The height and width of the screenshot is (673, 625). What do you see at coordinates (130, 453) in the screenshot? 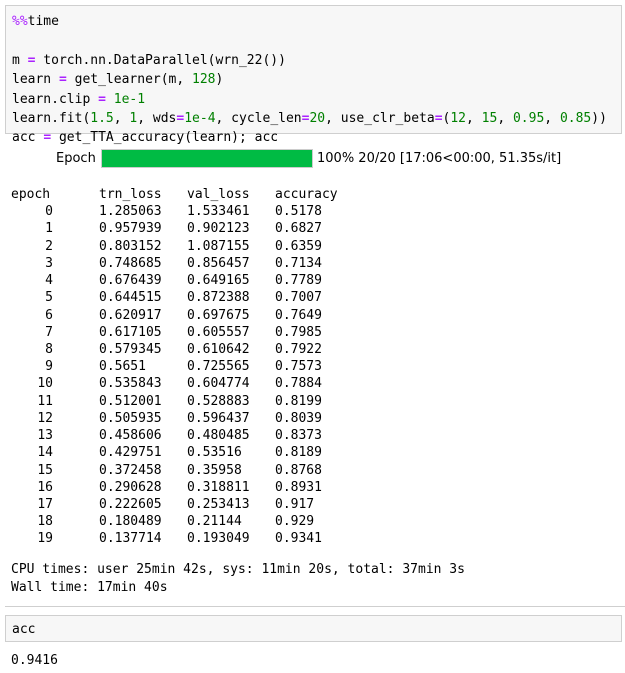
I see `table-cell: 0.429751` at bounding box center [130, 453].